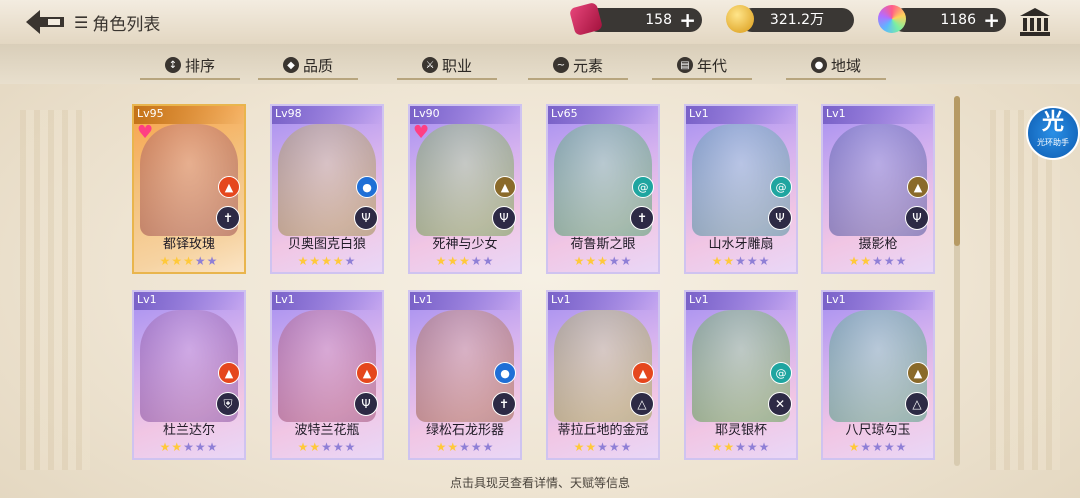  What do you see at coordinates (687, 20) in the screenshot?
I see `add-ticket-button: +` at bounding box center [687, 20].